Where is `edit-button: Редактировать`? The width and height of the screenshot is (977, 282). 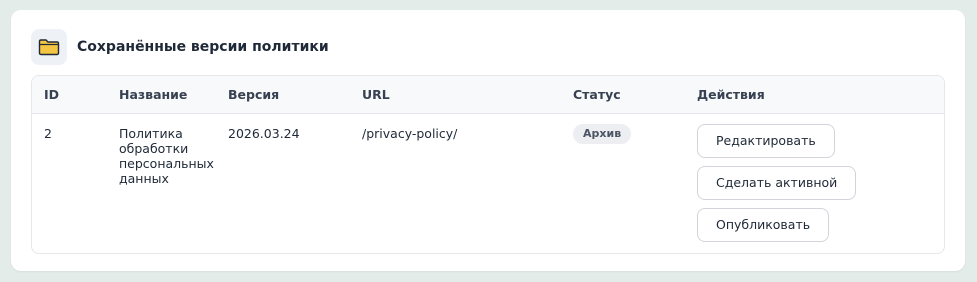 edit-button: Редактировать is located at coordinates (766, 141).